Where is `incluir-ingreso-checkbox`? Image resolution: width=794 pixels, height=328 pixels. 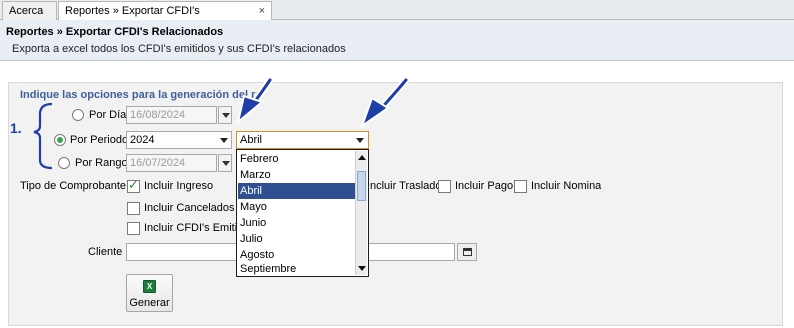 incluir-ingreso-checkbox is located at coordinates (133, 185).